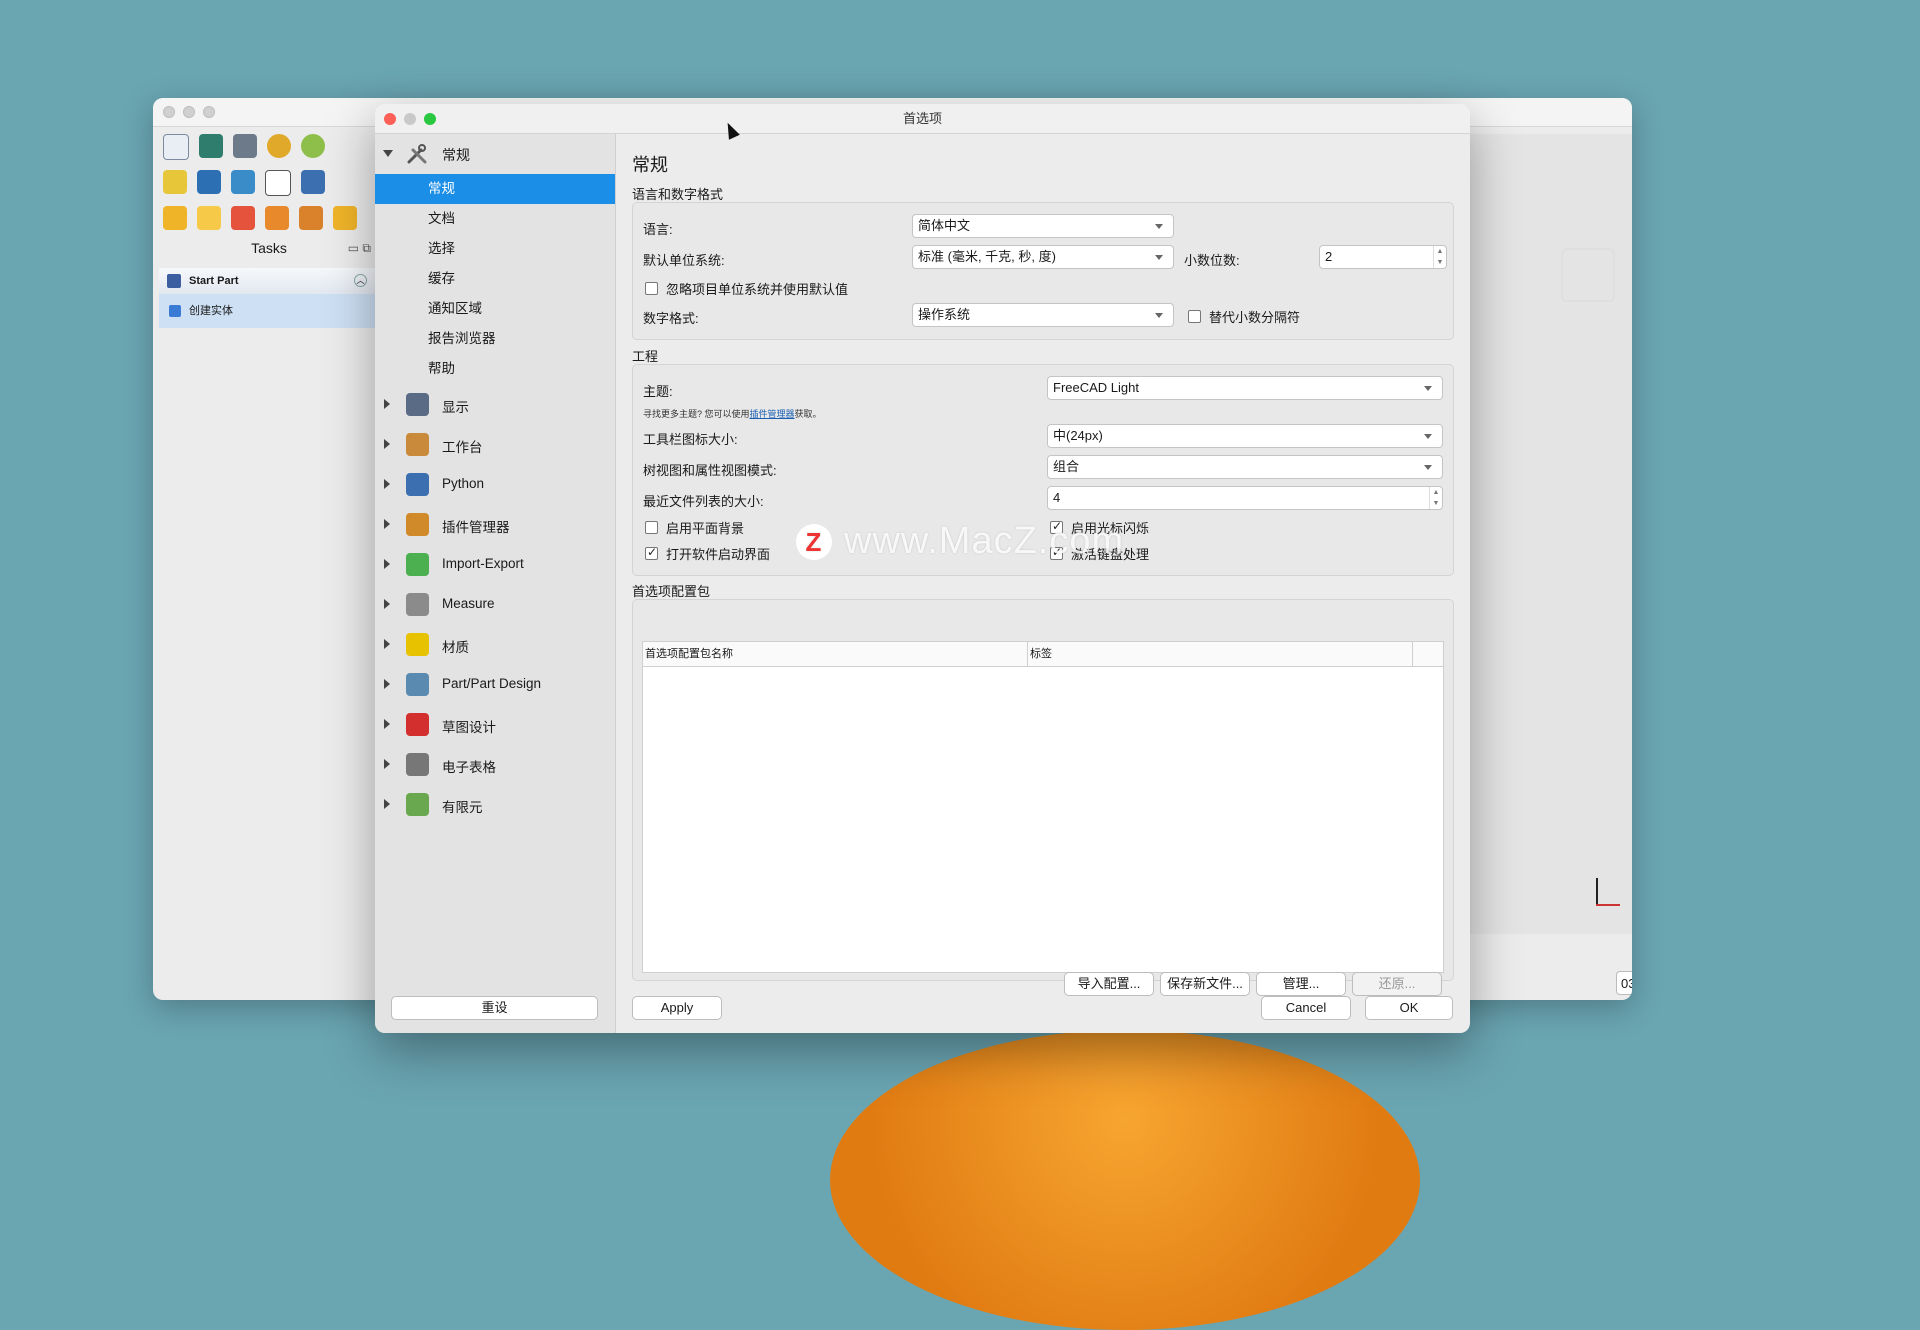 The height and width of the screenshot is (1330, 1920). Describe the element at coordinates (495, 644) in the screenshot. I see `nav-group-material: 材质` at that location.